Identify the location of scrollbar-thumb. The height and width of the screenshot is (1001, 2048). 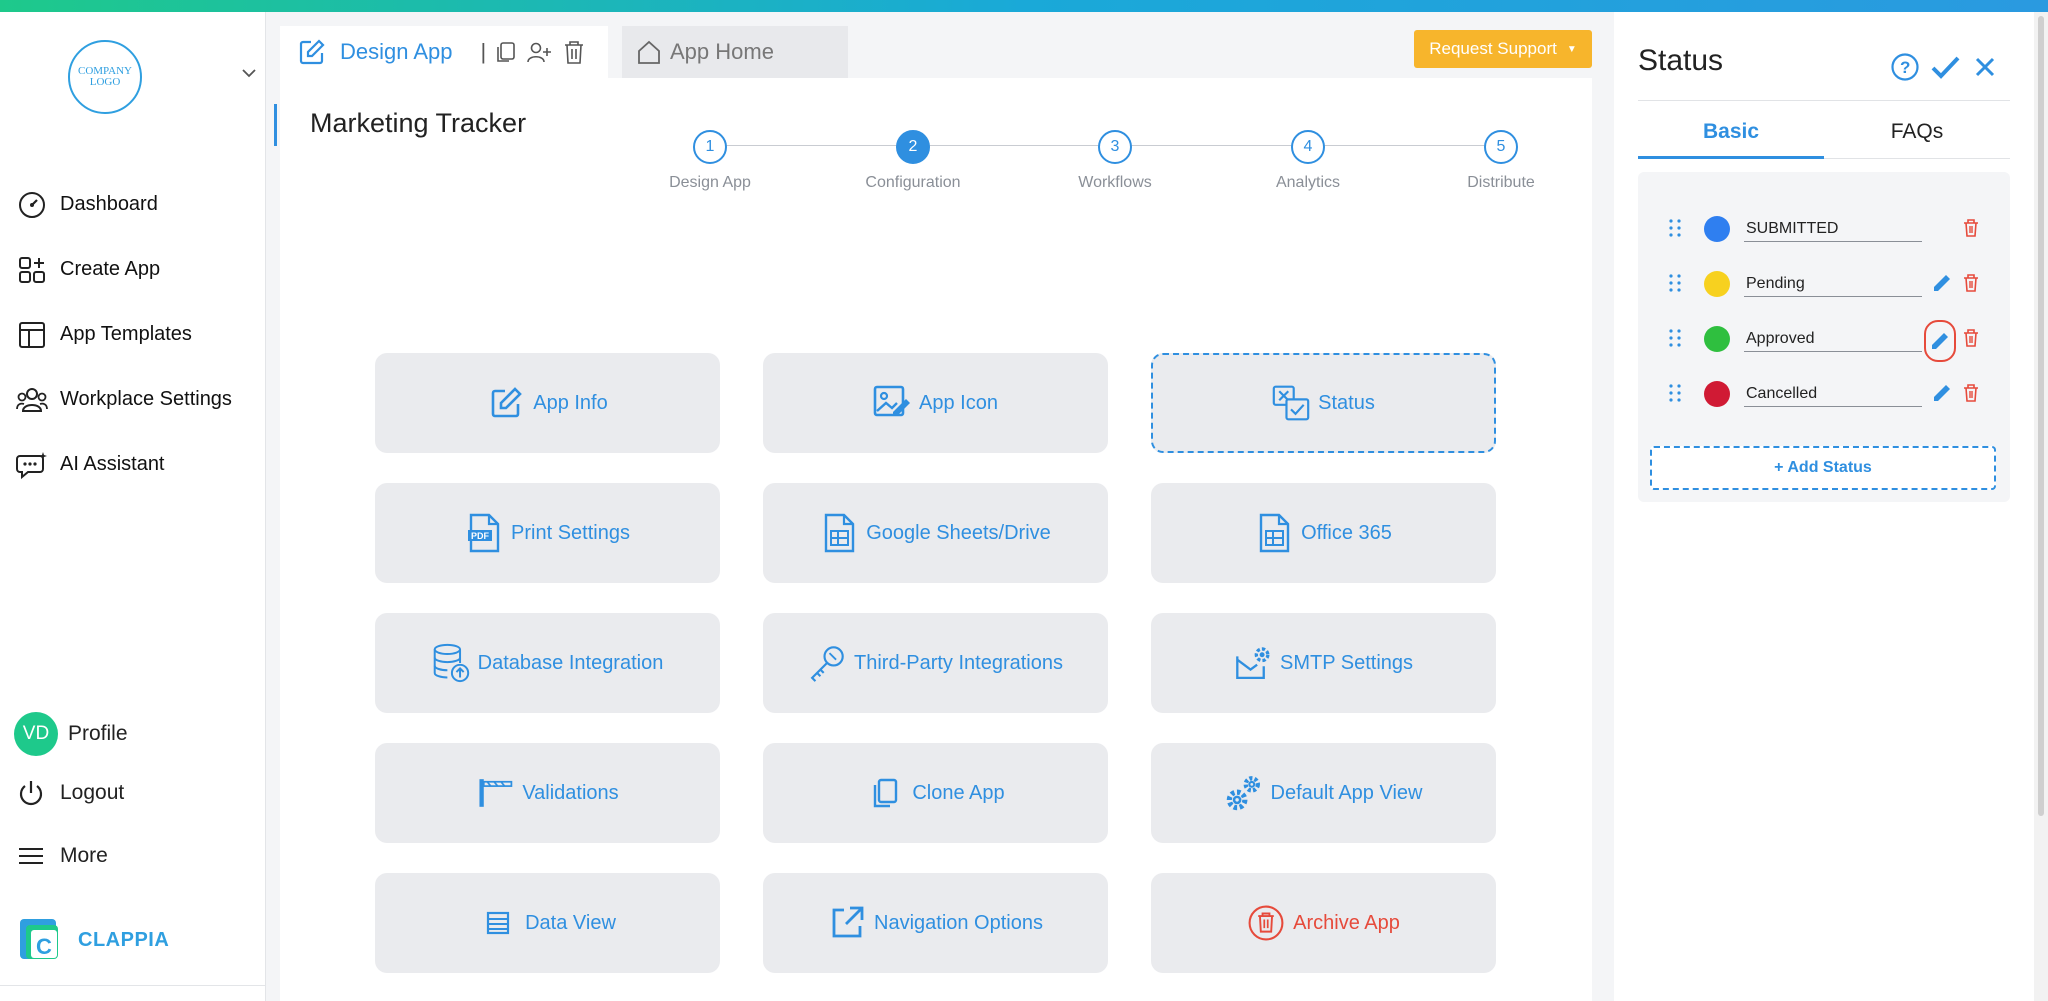
(2041, 416).